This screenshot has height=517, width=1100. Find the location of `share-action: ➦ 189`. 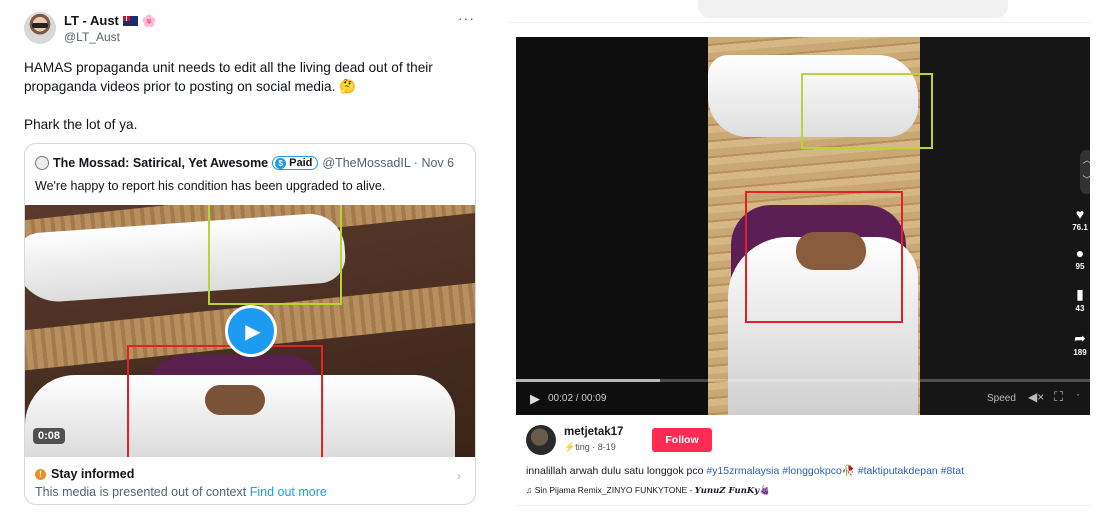

share-action: ➦ 189 is located at coordinates (1080, 343).